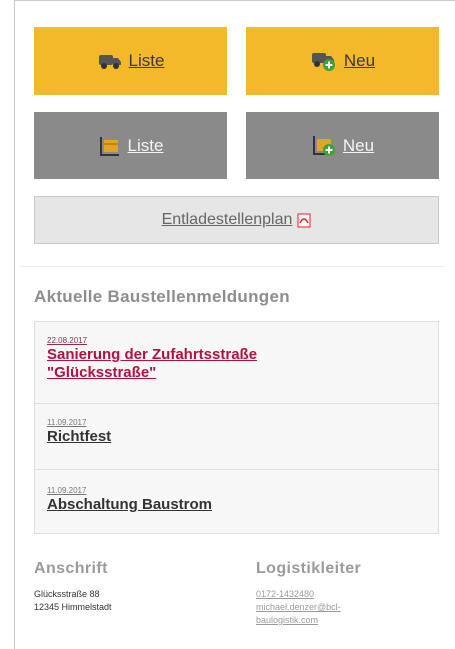 The image size is (455, 649). Describe the element at coordinates (145, 145) in the screenshot. I see `package-list-label: Liste` at that location.